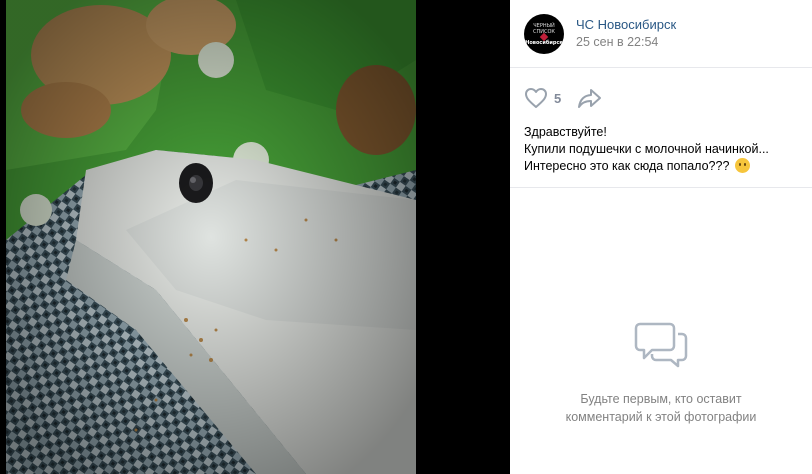 This screenshot has width=812, height=474. I want to click on share-arrow-icon, so click(590, 98).